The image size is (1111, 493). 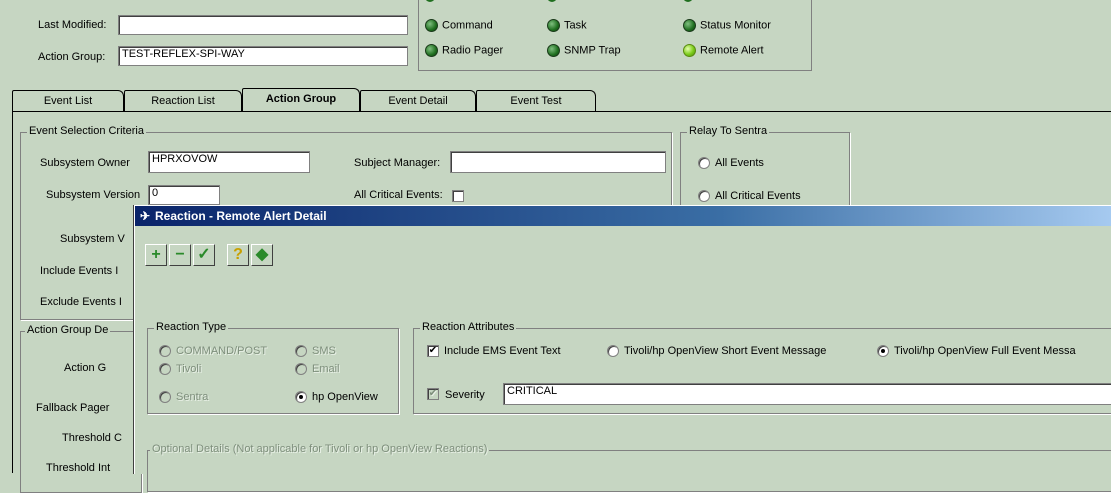 I want to click on relay-all-critical-option: All Critical Events, so click(x=749, y=196).